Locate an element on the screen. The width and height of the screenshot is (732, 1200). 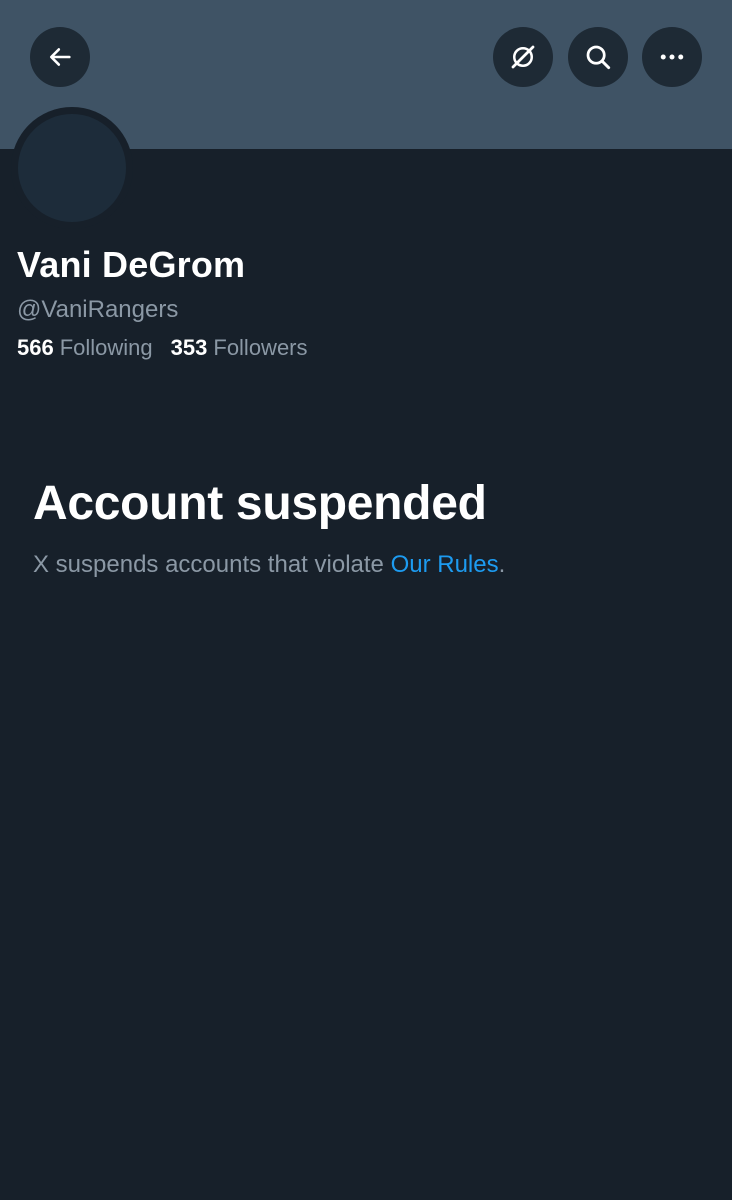
search-icon is located at coordinates (598, 57).